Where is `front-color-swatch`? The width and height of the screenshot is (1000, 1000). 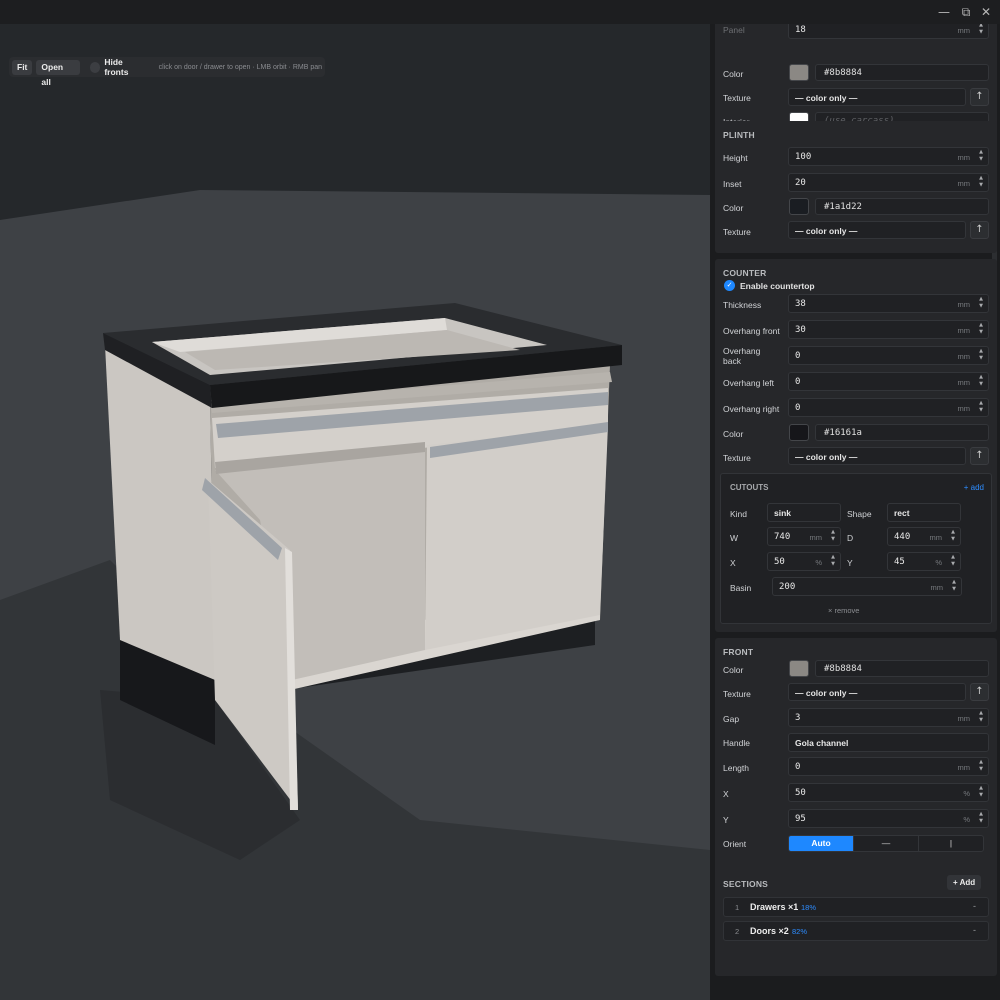 front-color-swatch is located at coordinates (799, 668).